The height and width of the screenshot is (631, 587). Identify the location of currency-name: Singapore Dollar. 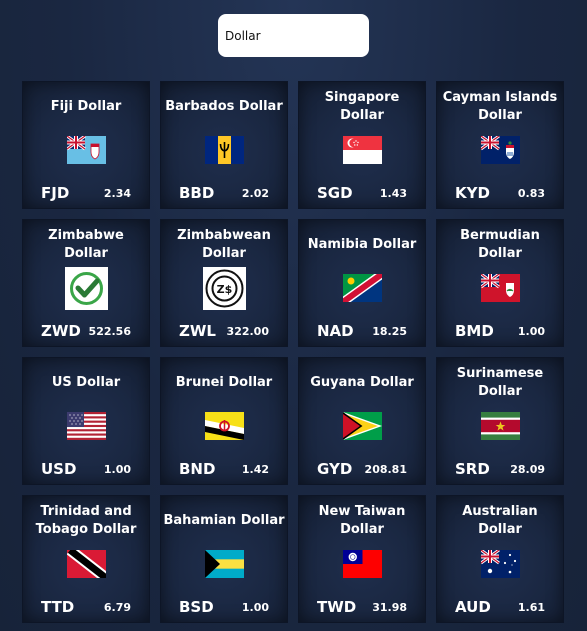
(362, 106).